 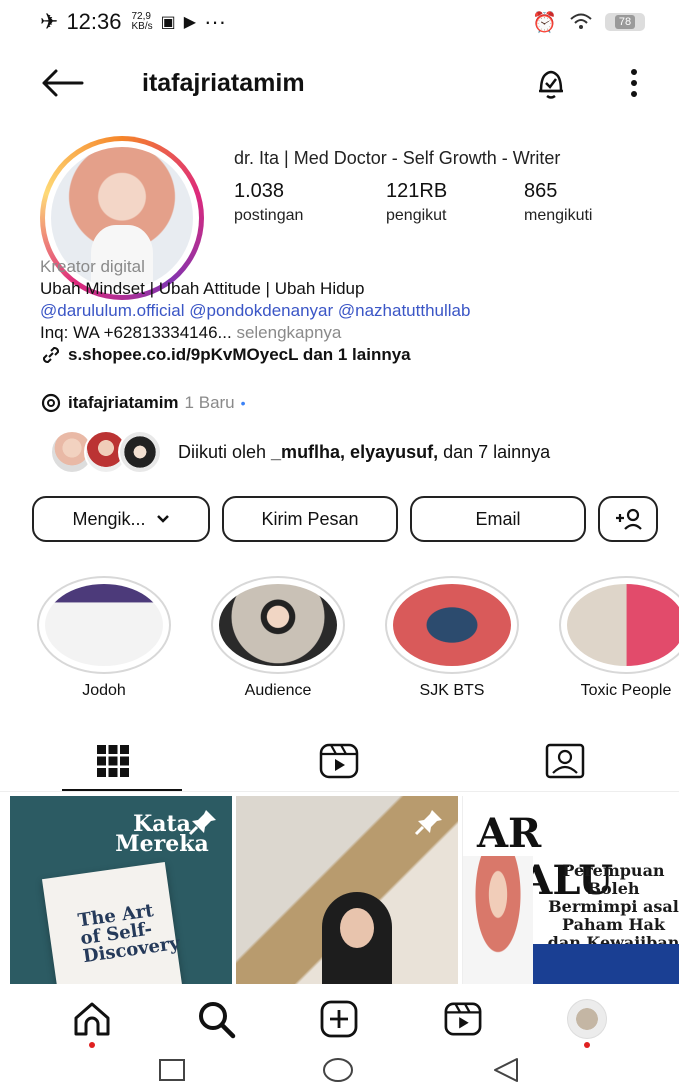 I want to click on more-options-button, so click(x=634, y=83).